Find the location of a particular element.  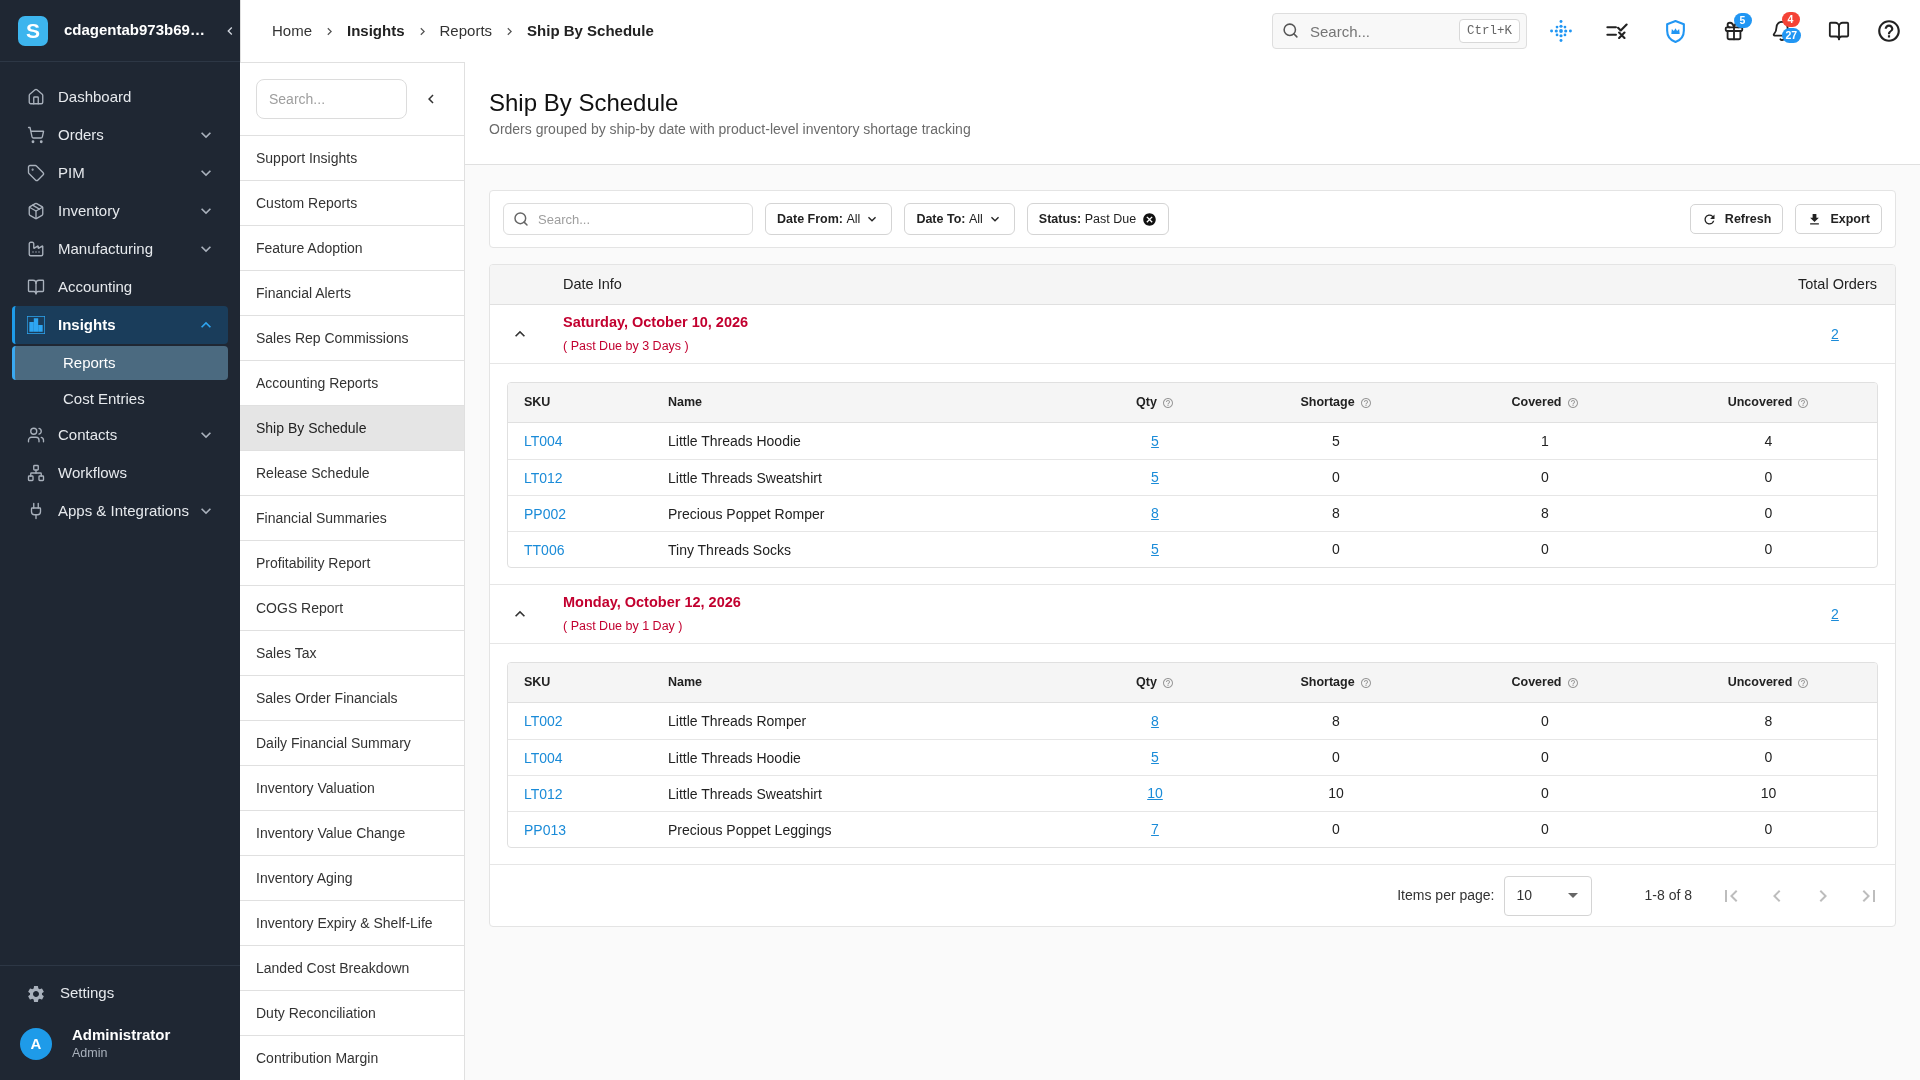

filter-chip: Date To: All is located at coordinates (959, 219).